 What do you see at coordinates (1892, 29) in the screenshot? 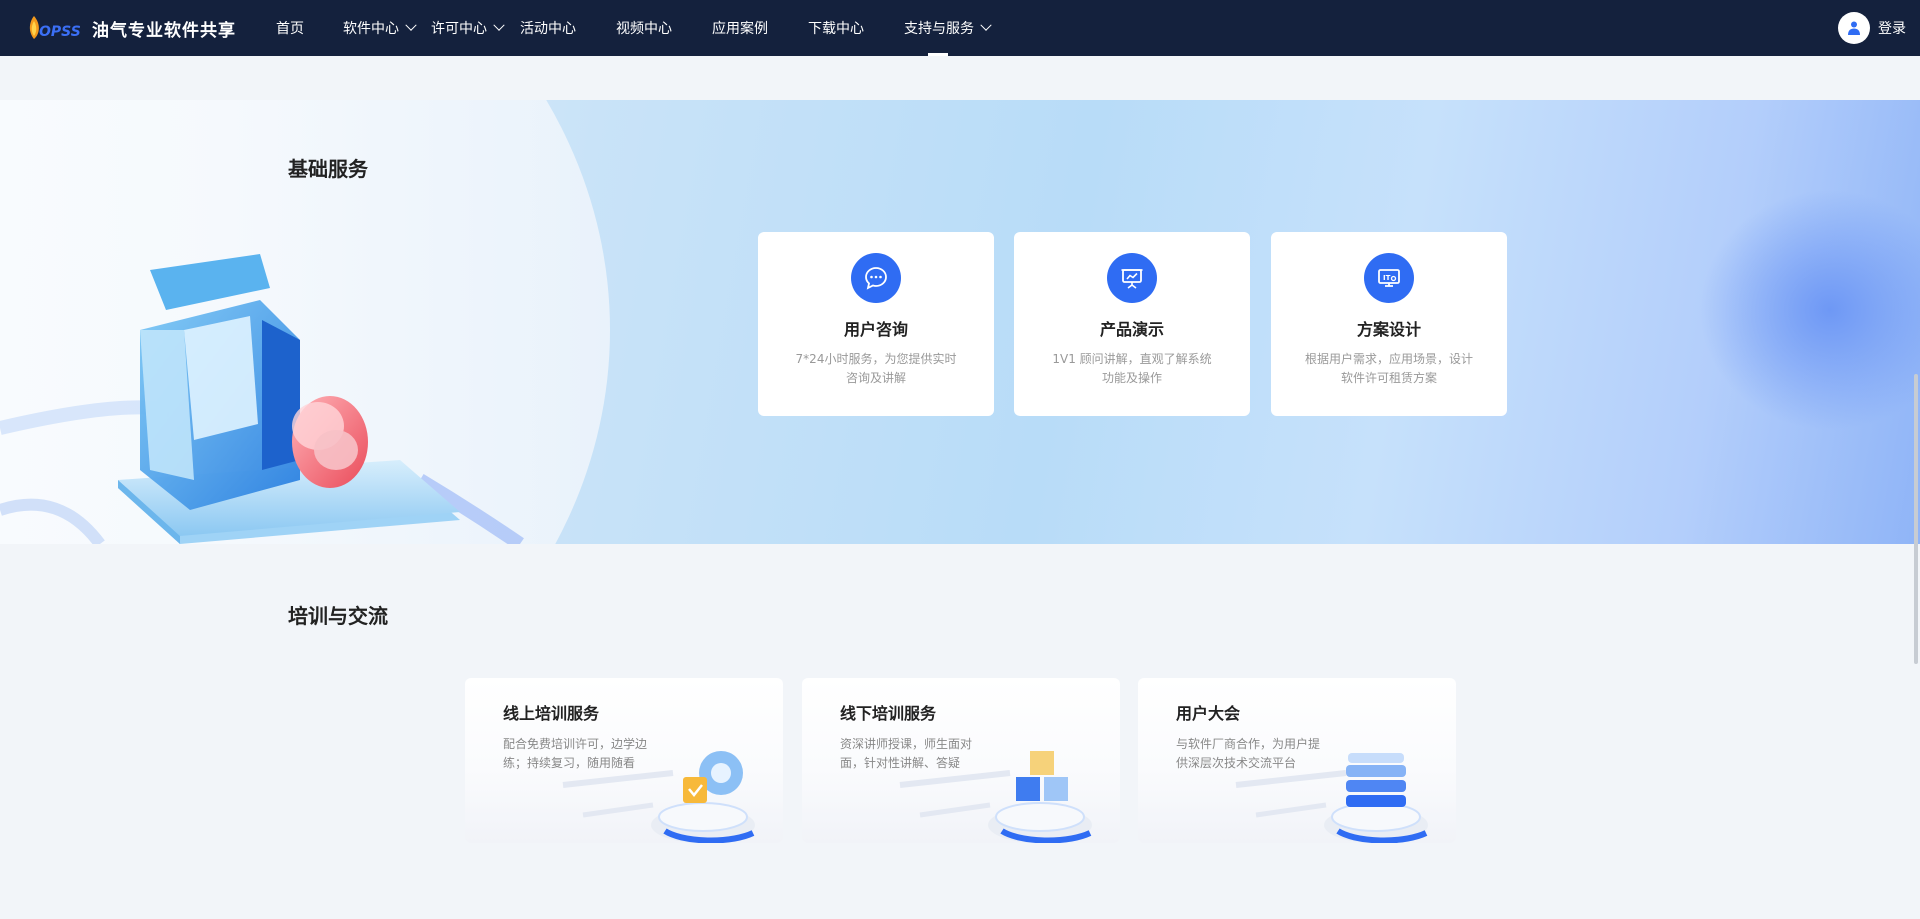
I see `login-label: 登录` at bounding box center [1892, 29].